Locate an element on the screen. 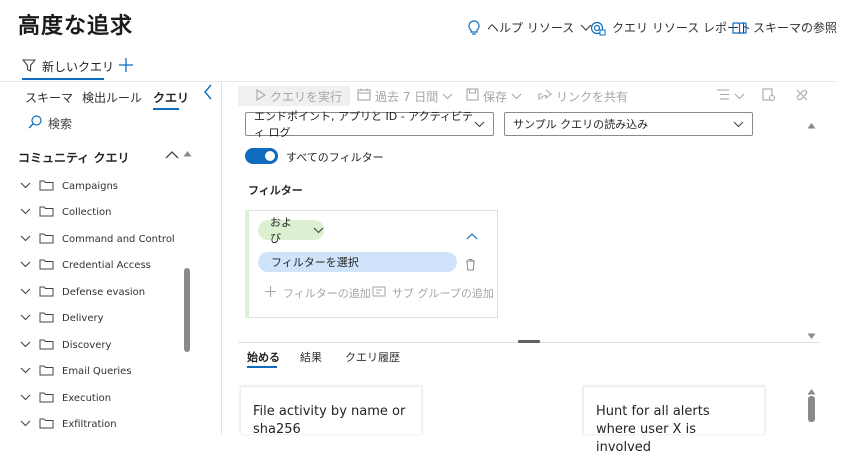 The image size is (850, 457). schema-reference-link: スキーマの参照 is located at coordinates (784, 27).